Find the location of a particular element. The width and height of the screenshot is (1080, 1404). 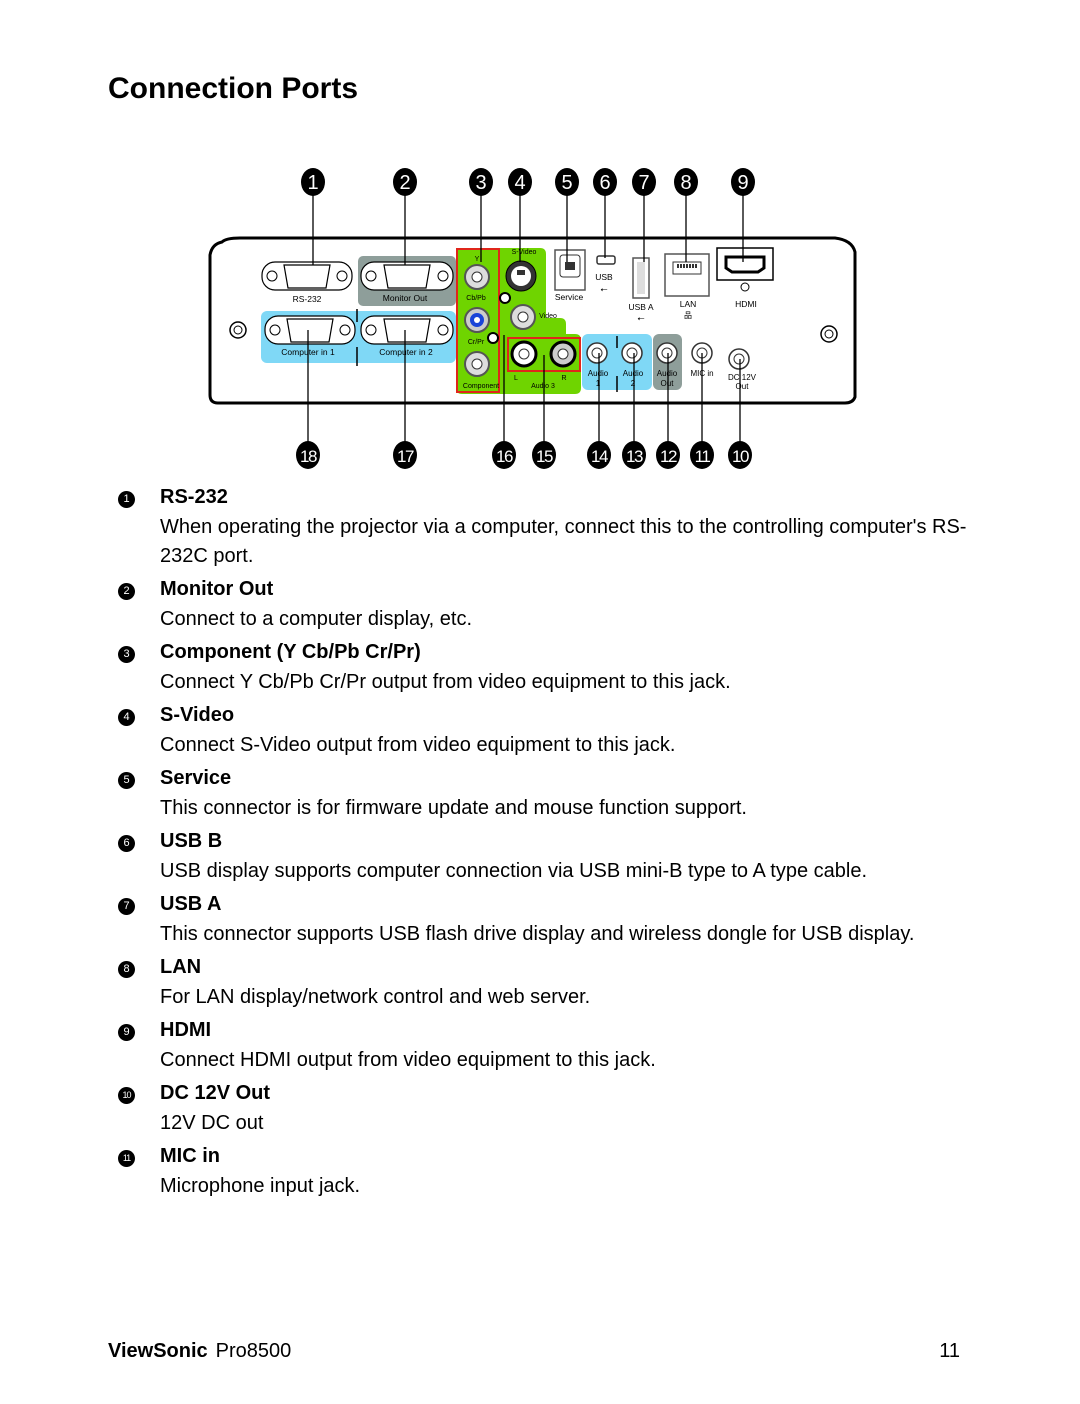

network-symbol-icon: 品 is located at coordinates (688, 315).